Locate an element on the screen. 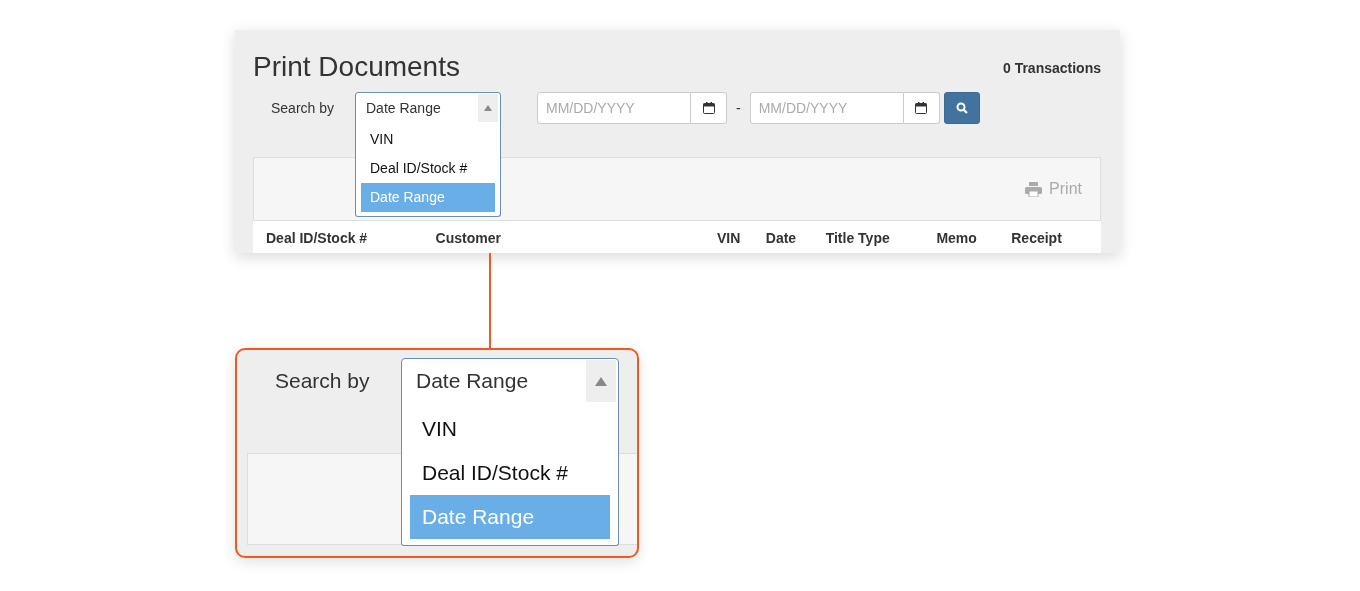  column-header: Deal ID/Stock # is located at coordinates (351, 240).